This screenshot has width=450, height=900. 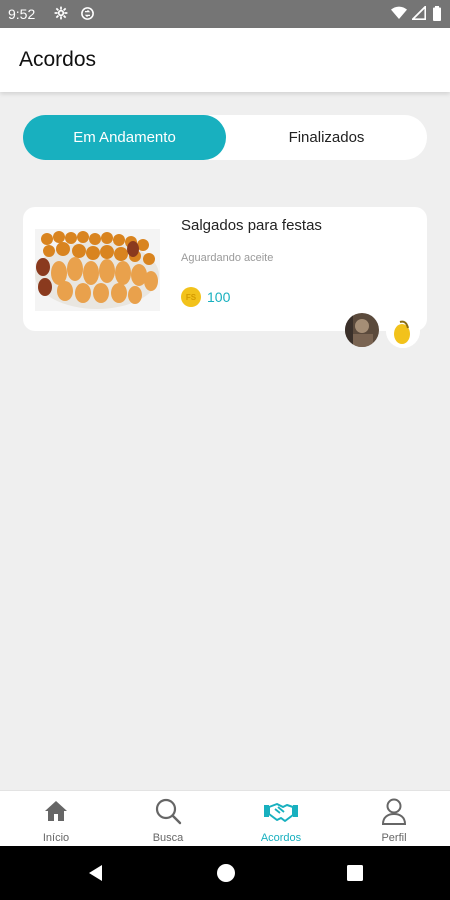 I want to click on tab-finalizados: Finalizados, so click(x=326, y=137).